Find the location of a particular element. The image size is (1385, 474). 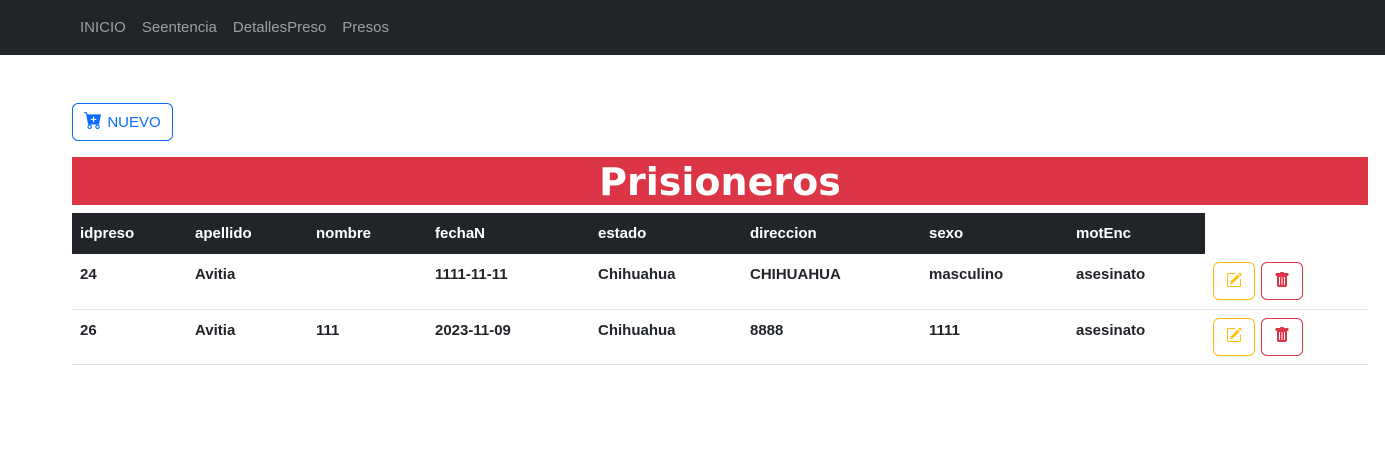

top-navbar: INICIO Seentencia DetallesPreso Presos is located at coordinates (692, 27).